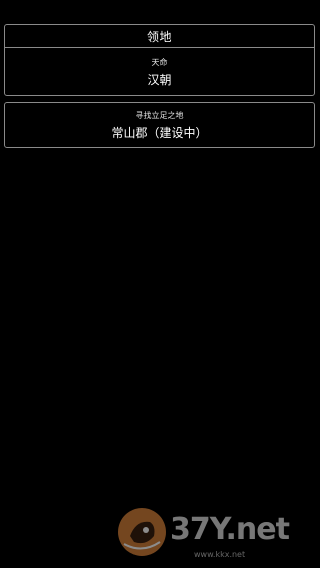 The image size is (320, 568). What do you see at coordinates (142, 532) in the screenshot?
I see `watermark-logo-icon` at bounding box center [142, 532].